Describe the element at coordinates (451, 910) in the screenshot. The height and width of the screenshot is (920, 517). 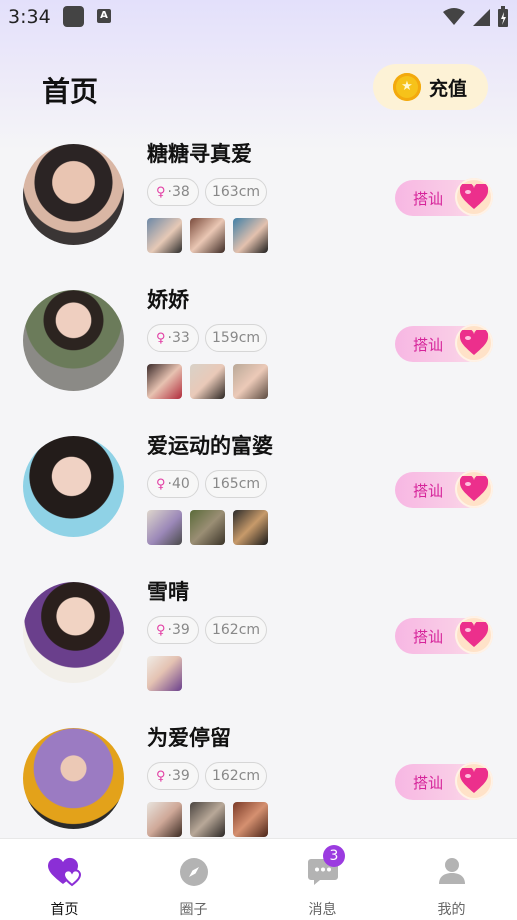
I see `nav-profile-label: 我的` at that location.